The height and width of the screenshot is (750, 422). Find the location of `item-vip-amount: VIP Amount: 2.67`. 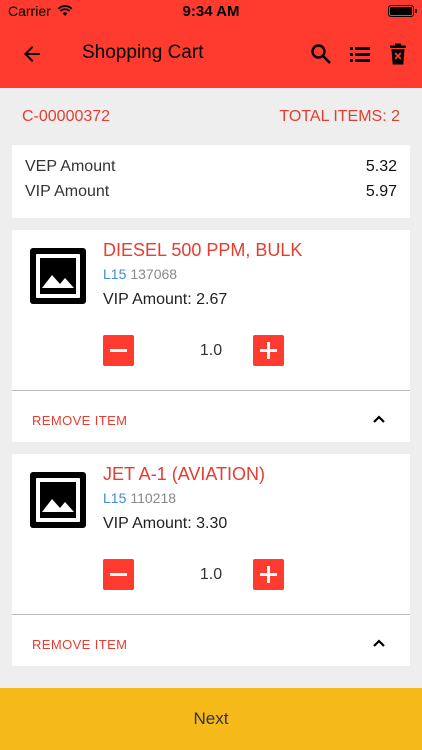

item-vip-amount: VIP Amount: 2.67 is located at coordinates (165, 299).